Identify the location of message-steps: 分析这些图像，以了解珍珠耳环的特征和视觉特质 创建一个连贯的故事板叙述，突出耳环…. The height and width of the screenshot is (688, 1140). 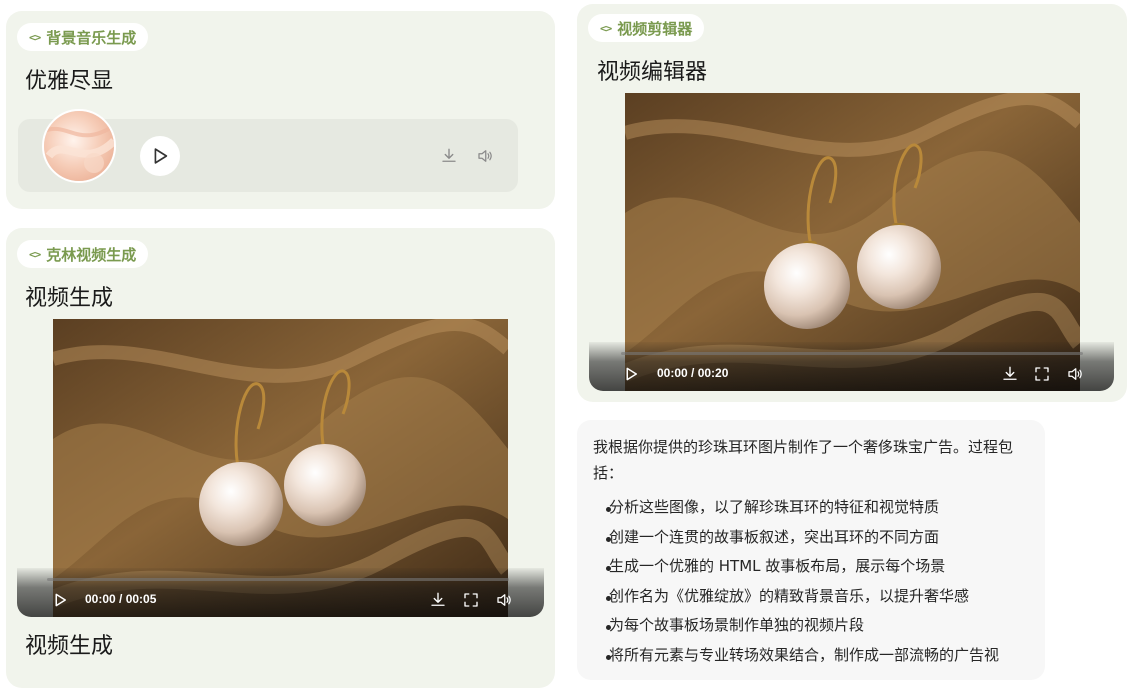
(822, 582).